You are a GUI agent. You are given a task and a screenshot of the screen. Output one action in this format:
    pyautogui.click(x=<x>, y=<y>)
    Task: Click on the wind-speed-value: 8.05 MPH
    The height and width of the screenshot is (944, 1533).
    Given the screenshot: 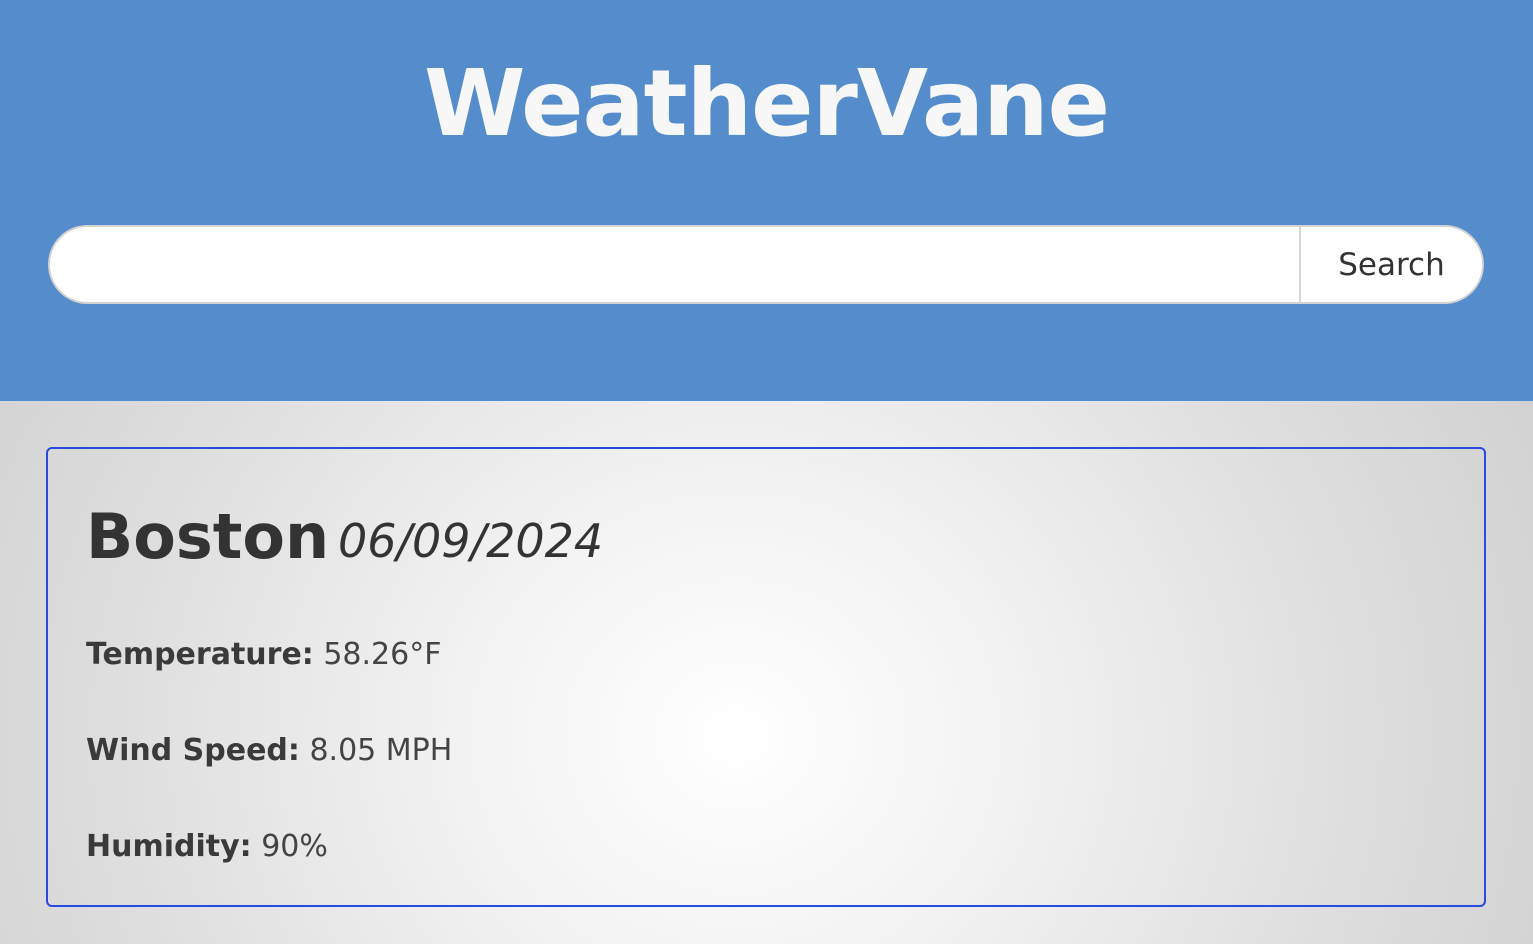 What is the action you would take?
    pyautogui.click(x=381, y=750)
    